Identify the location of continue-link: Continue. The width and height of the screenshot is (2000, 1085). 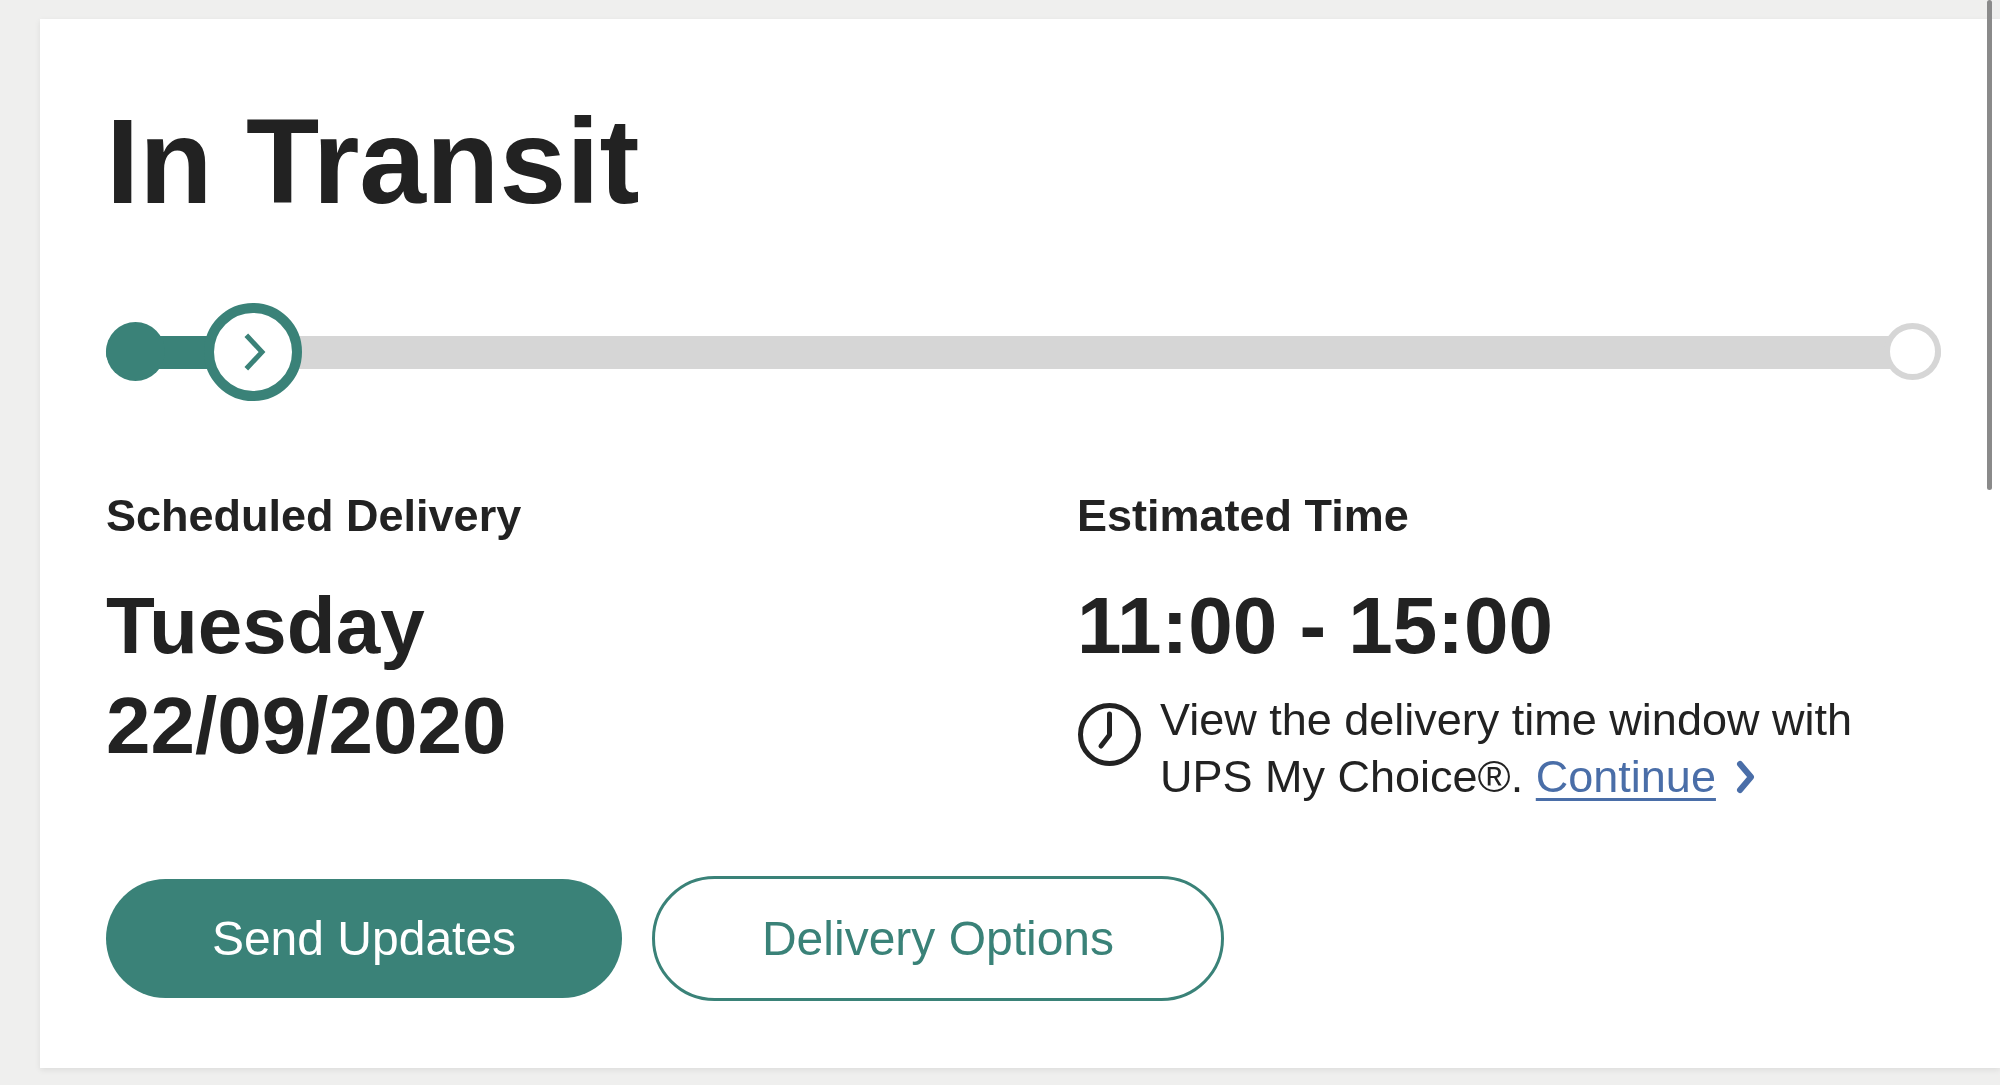
(1645, 776).